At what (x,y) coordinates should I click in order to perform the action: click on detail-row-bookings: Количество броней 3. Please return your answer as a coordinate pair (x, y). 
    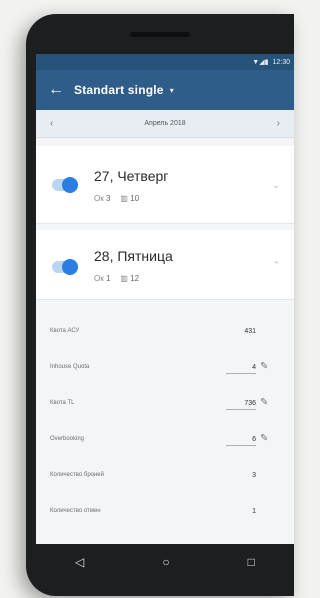
    Looking at the image, I should click on (165, 478).